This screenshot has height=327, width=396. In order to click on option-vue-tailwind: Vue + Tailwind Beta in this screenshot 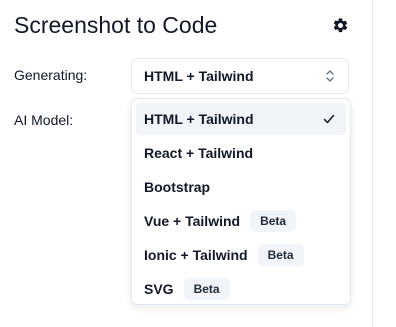, I will do `click(241, 221)`.